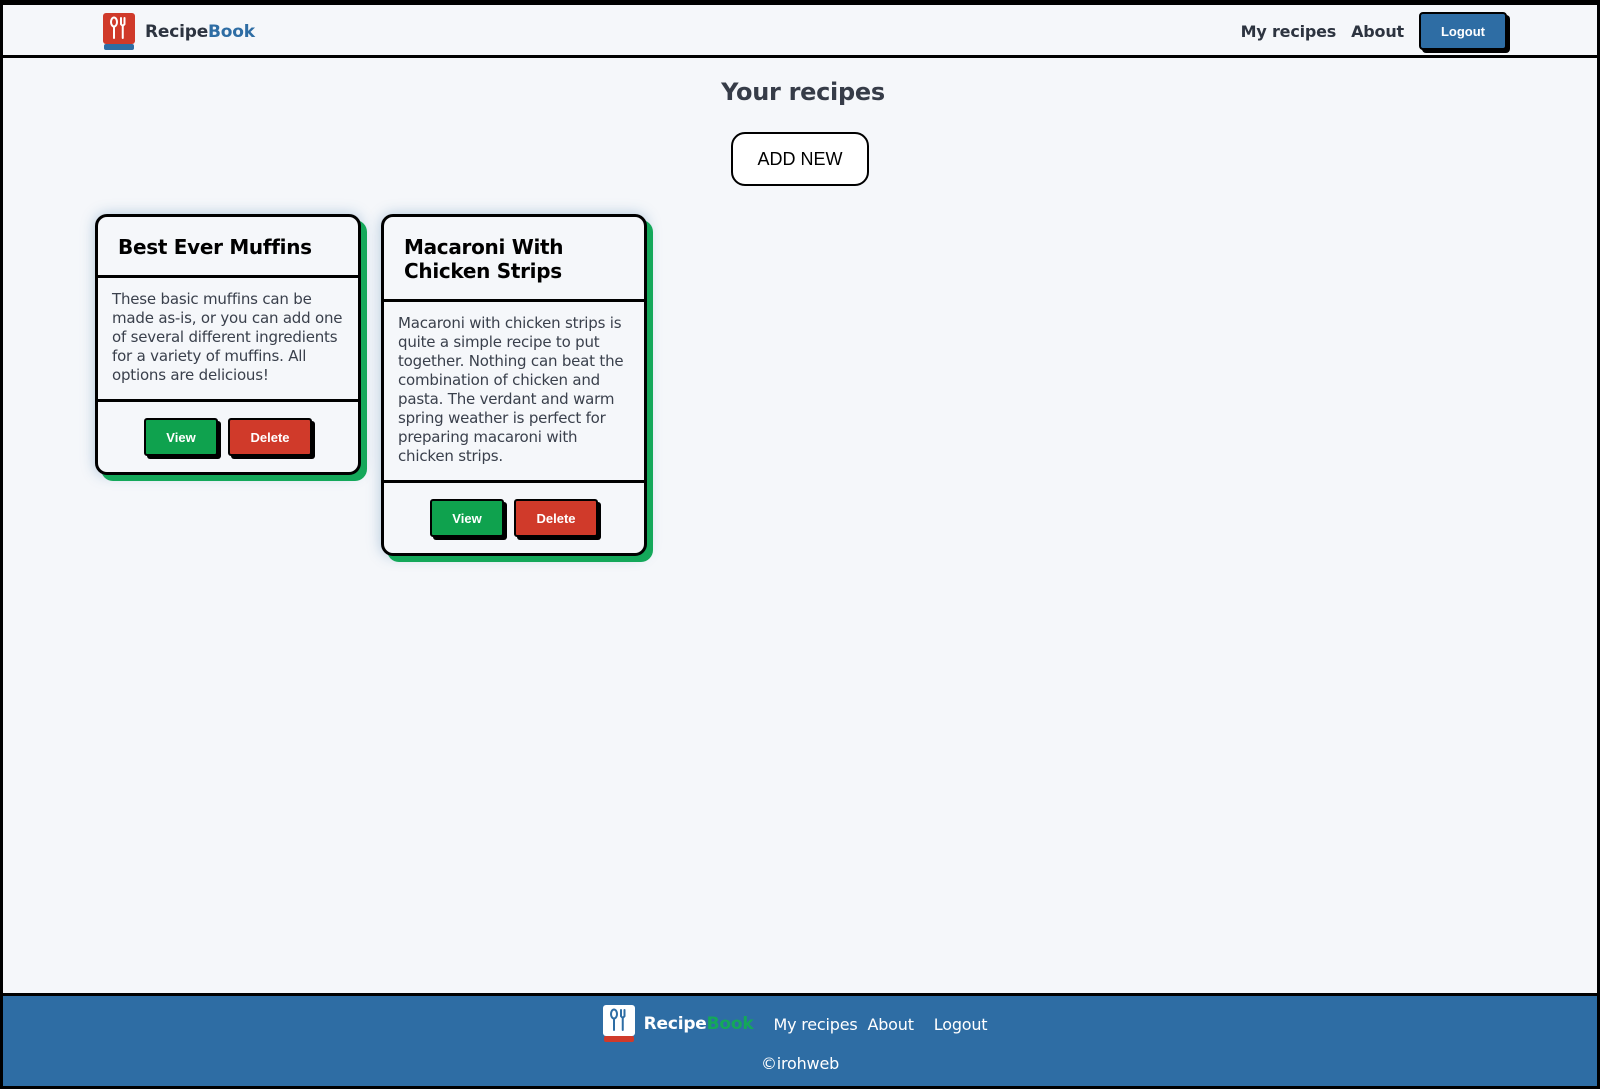 Image resolution: width=1600 pixels, height=1089 pixels. What do you see at coordinates (803, 92) in the screenshot?
I see `page-title: Your recipes` at bounding box center [803, 92].